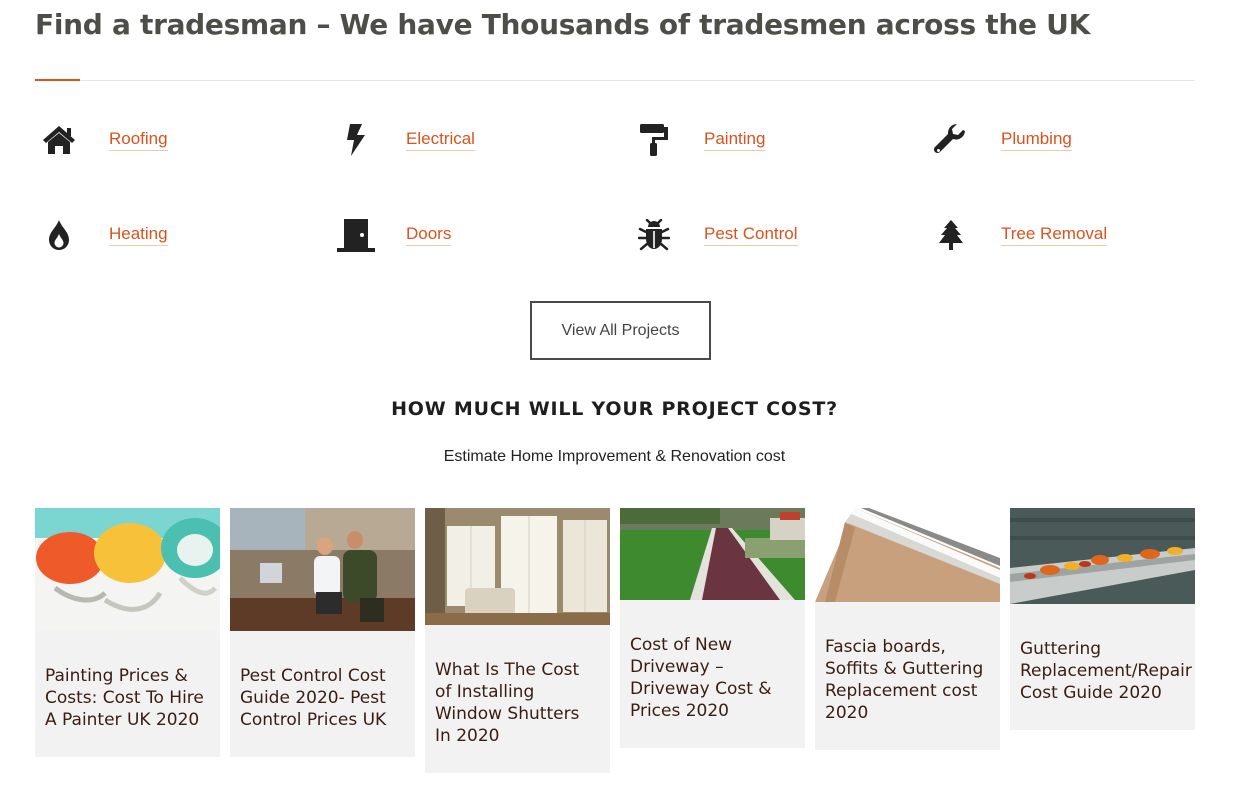  I want to click on pest-control-technicians-photo, so click(322, 569).